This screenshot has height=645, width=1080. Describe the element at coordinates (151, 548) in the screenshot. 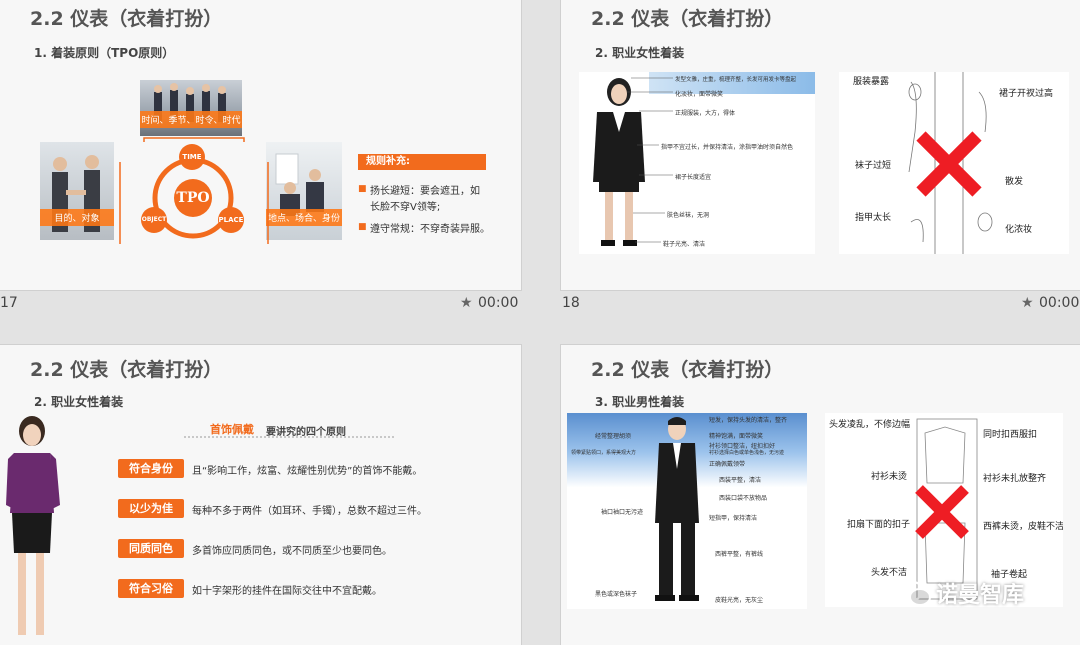

I see `principle-label: 同质同色` at that location.